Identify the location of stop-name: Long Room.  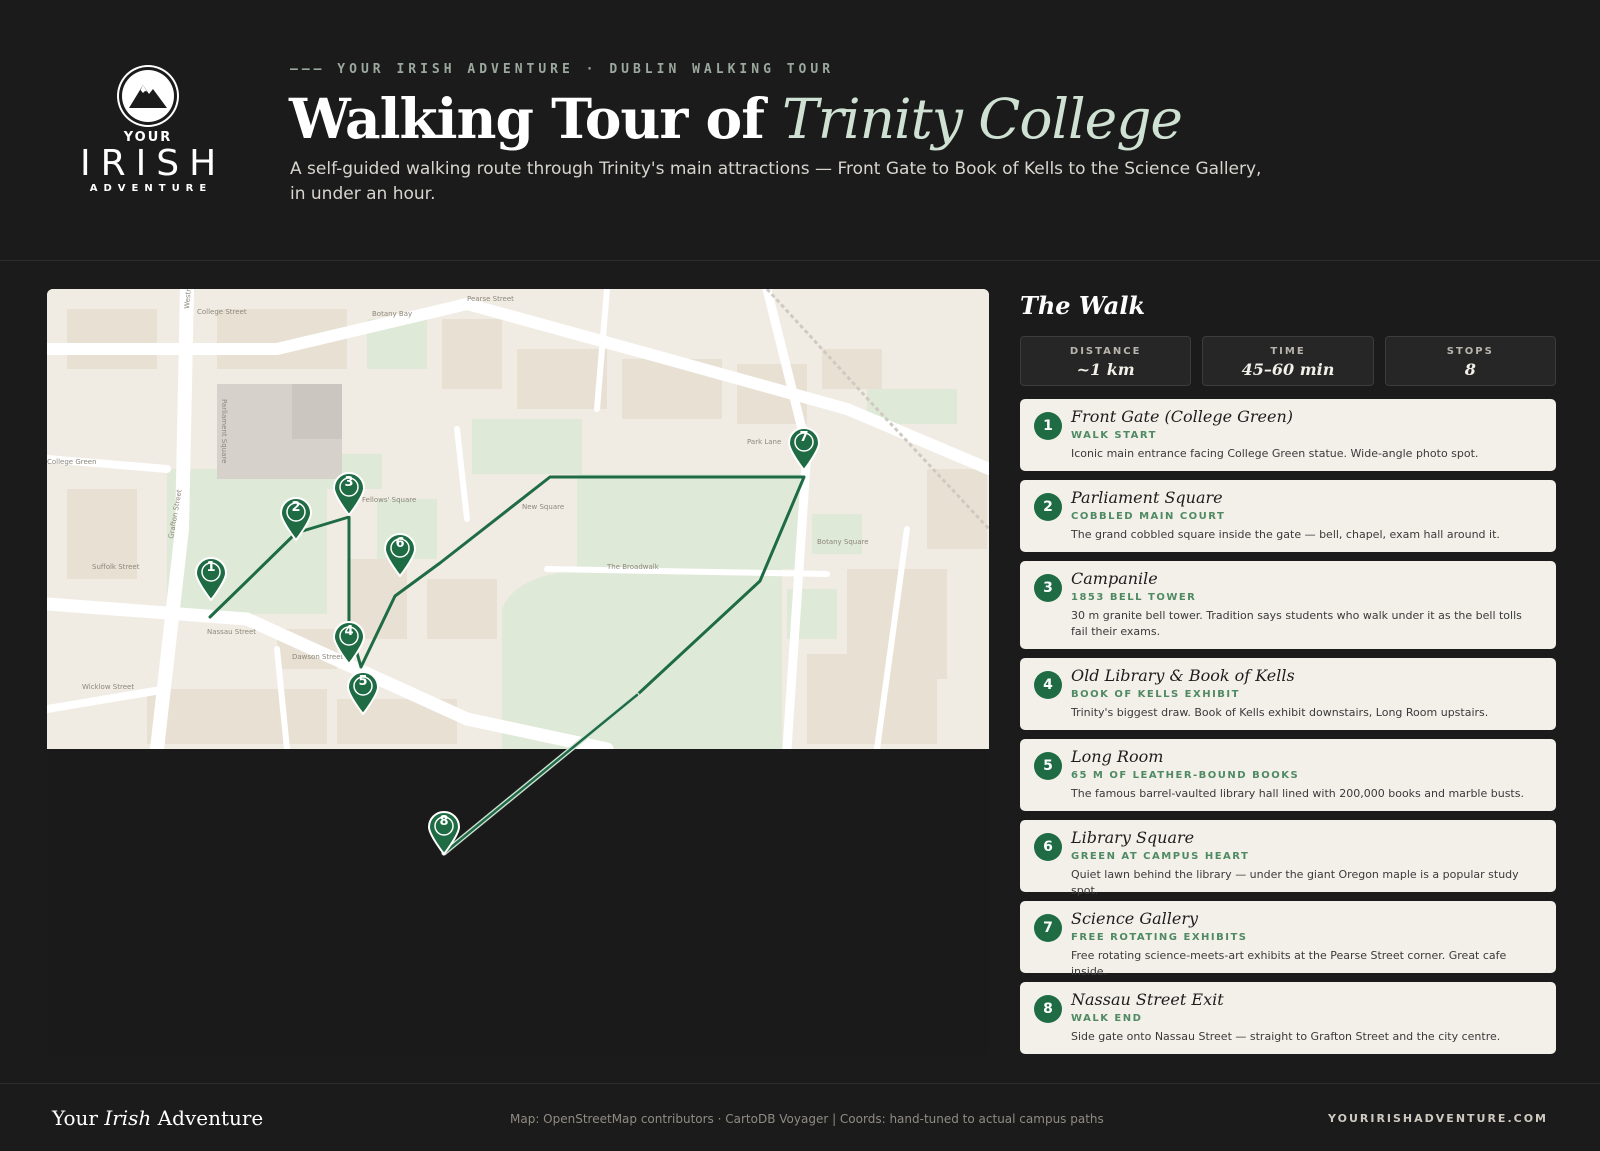
(1117, 756).